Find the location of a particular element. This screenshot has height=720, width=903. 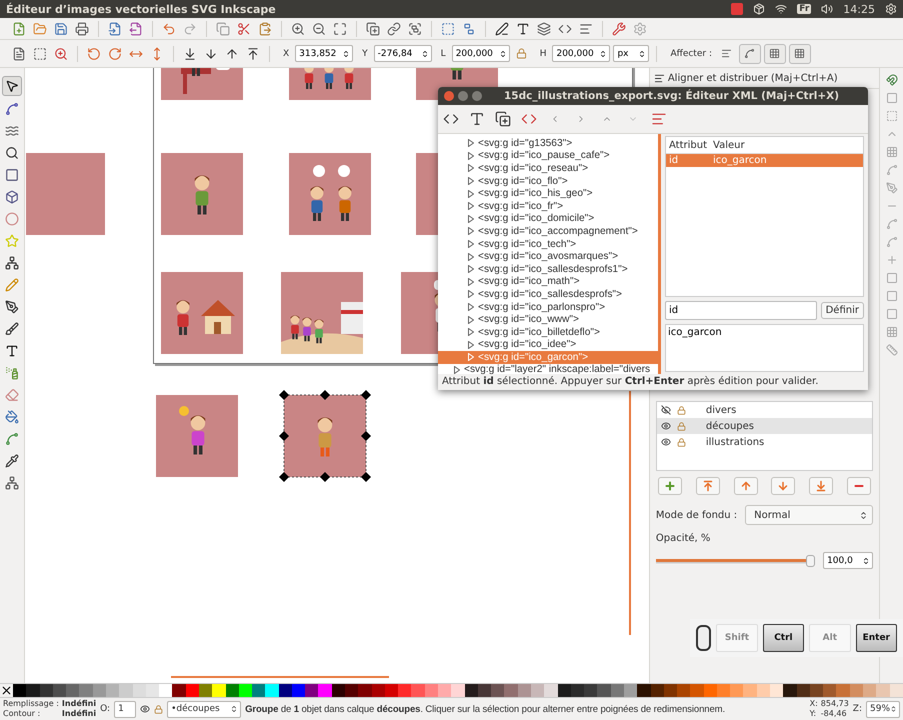

layer-dropdown: •découpes is located at coordinates (204, 709).